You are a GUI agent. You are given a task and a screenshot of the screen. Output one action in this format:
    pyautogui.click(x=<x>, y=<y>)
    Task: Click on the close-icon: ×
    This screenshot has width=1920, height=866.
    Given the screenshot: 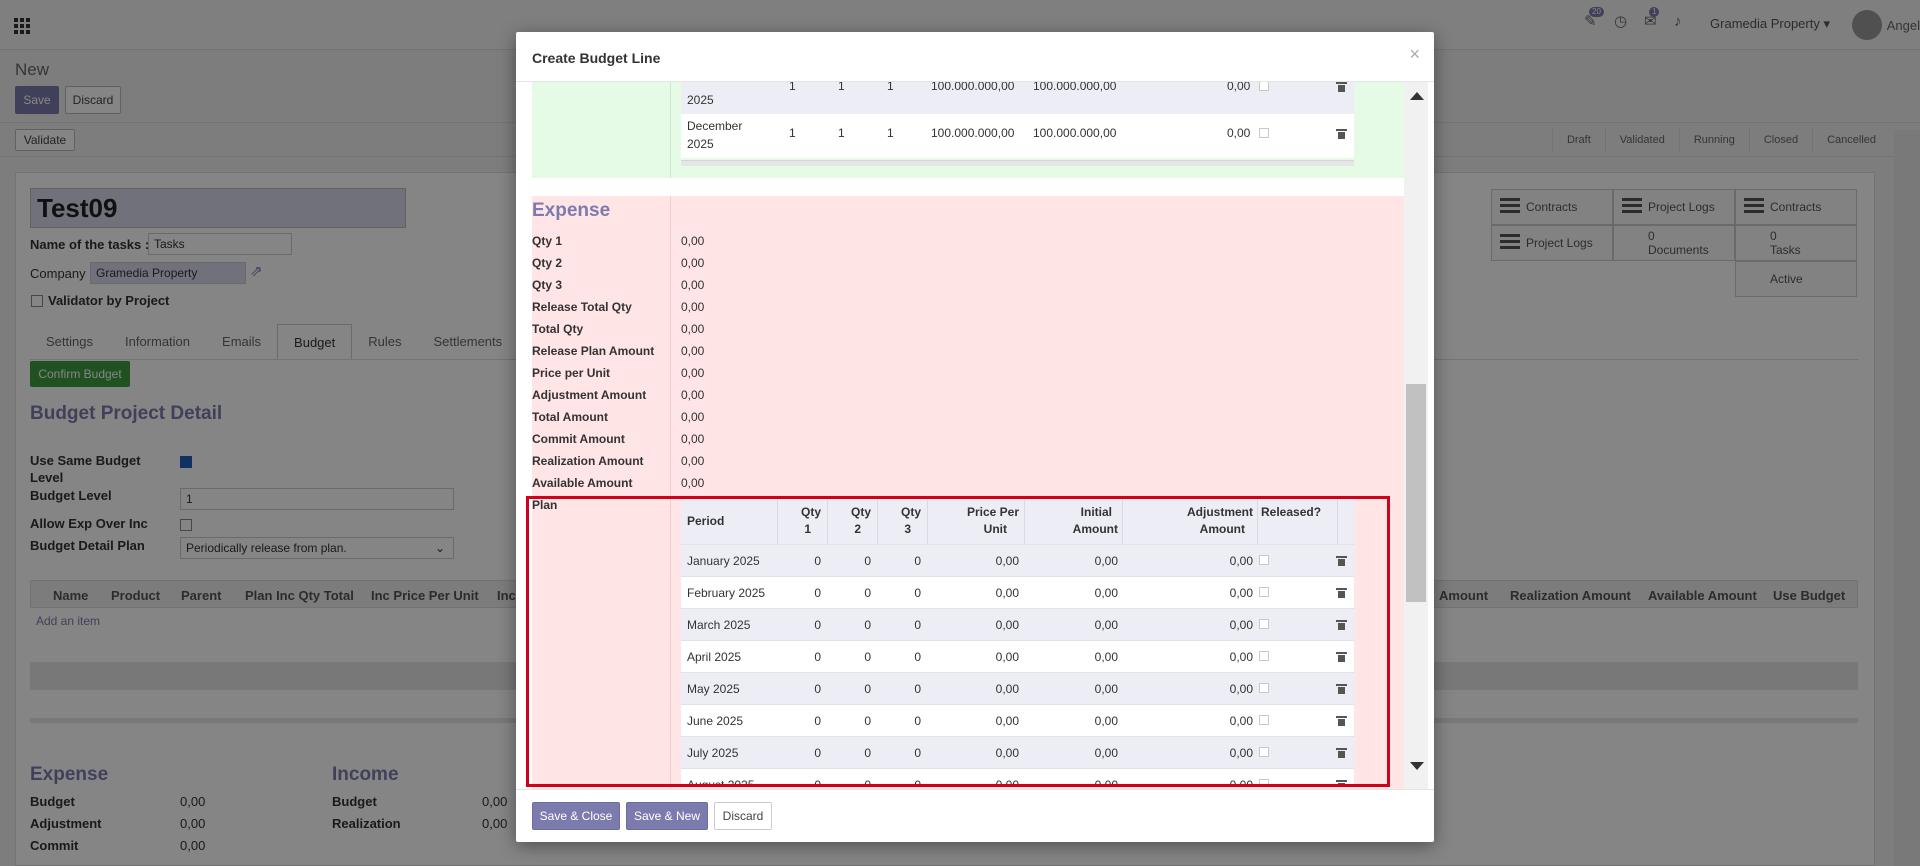 What is the action you would take?
    pyautogui.click(x=1414, y=54)
    